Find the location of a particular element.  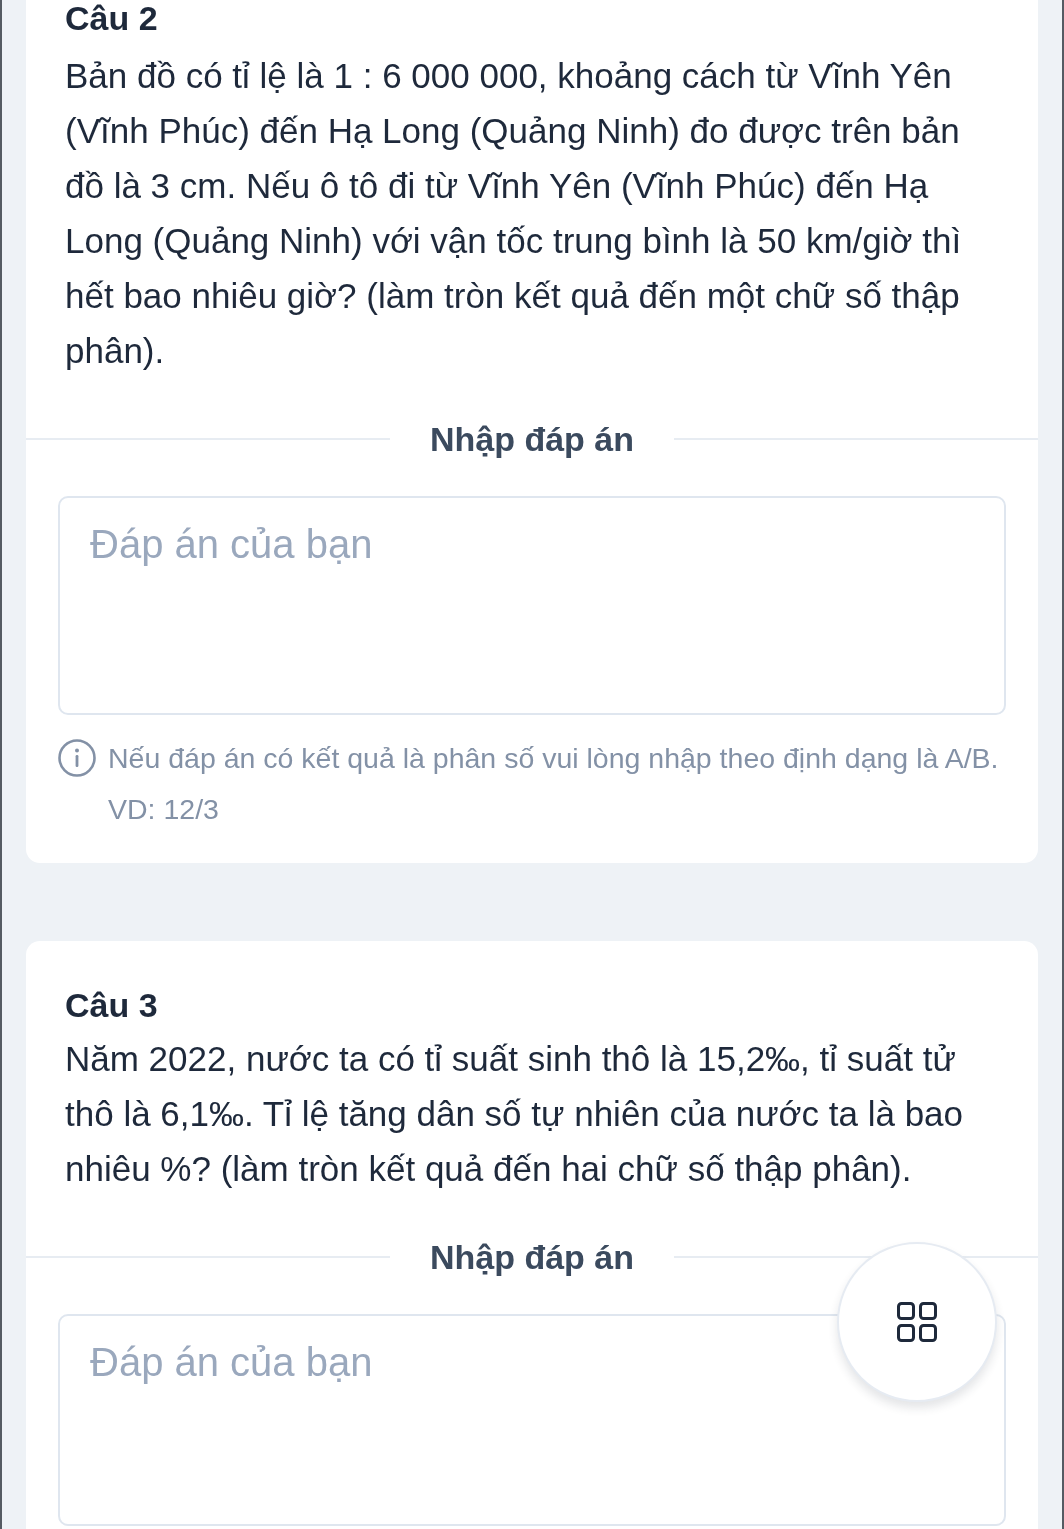

info-icon is located at coordinates (77, 758).